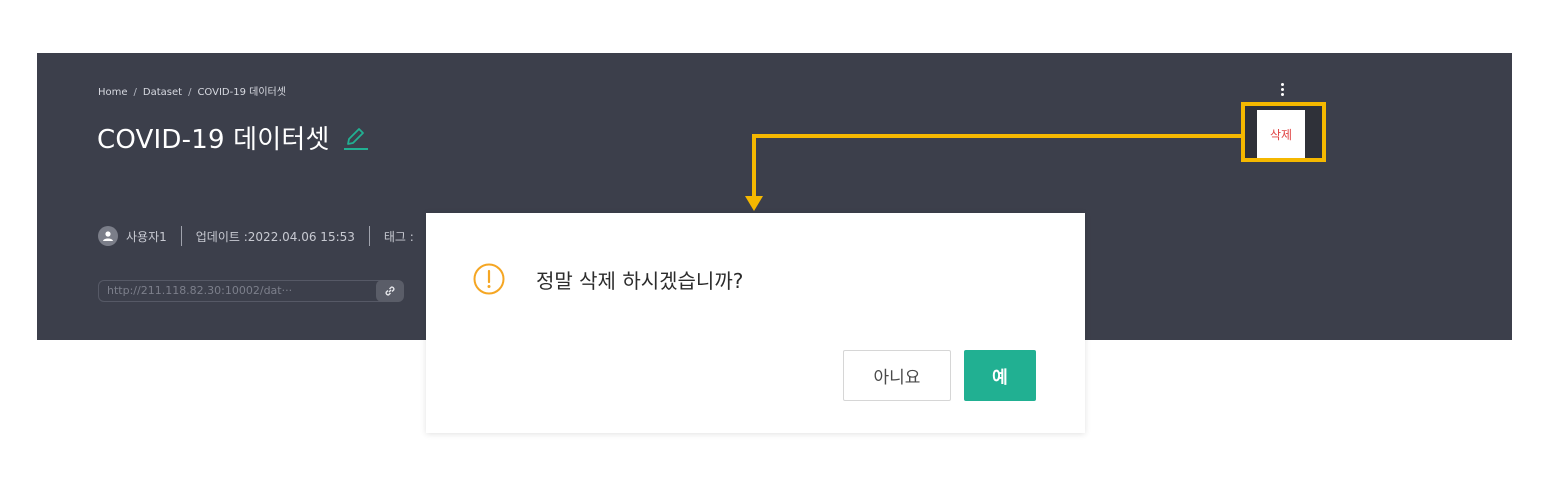 This screenshot has height=503, width=1556. What do you see at coordinates (897, 375) in the screenshot?
I see `cancel-button: 아니요` at bounding box center [897, 375].